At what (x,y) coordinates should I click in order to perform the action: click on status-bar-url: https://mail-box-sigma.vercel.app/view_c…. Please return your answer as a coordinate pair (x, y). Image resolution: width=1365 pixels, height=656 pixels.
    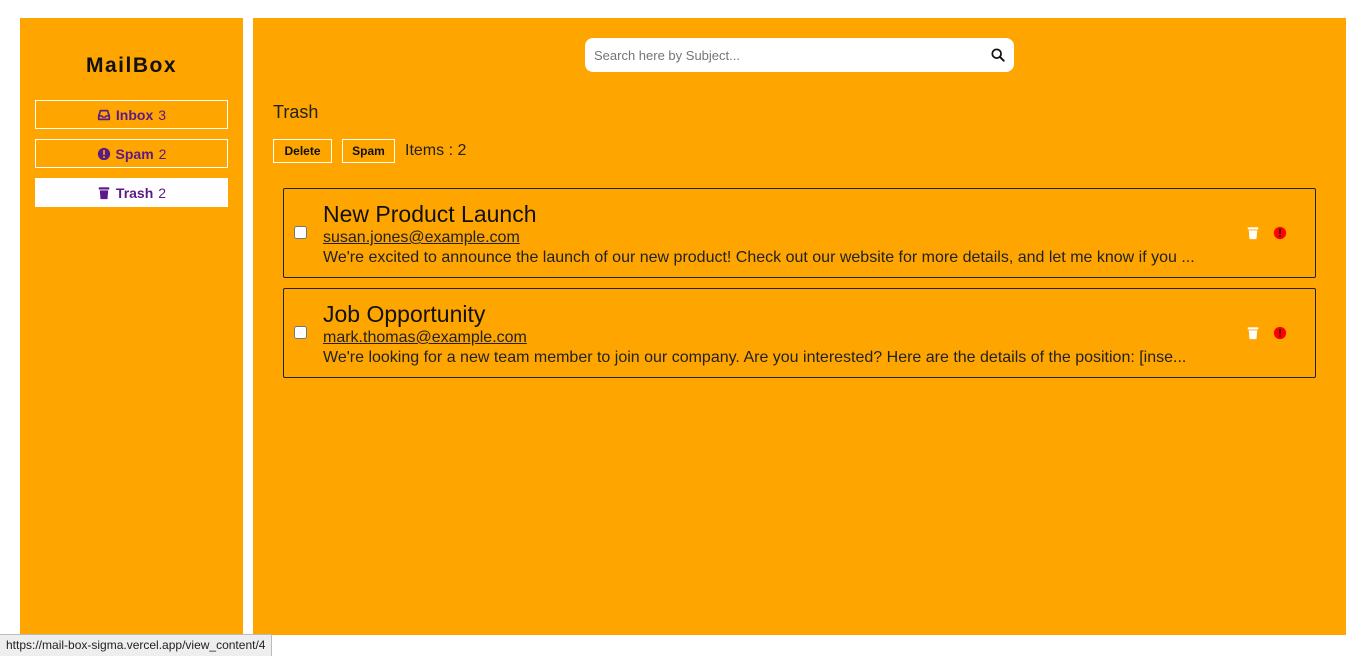
    Looking at the image, I should click on (136, 645).